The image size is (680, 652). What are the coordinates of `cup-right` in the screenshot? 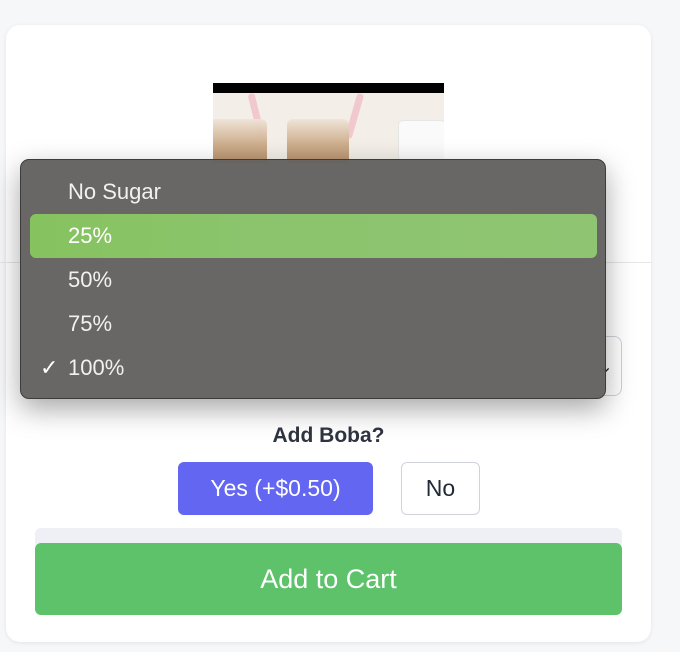 It's located at (318, 141).